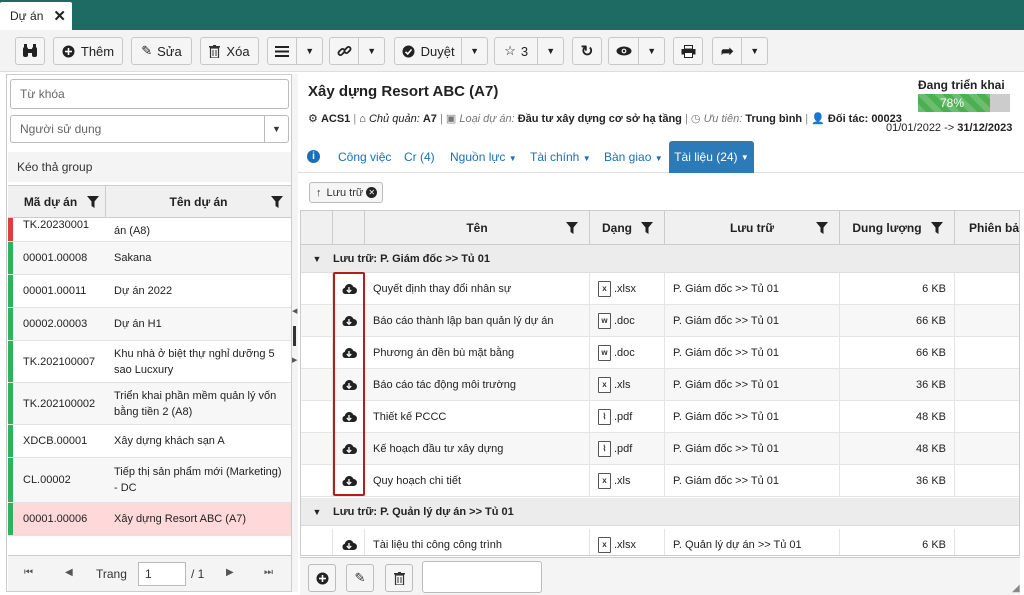  I want to click on tab-cong-viec: Công việc, so click(364, 157).